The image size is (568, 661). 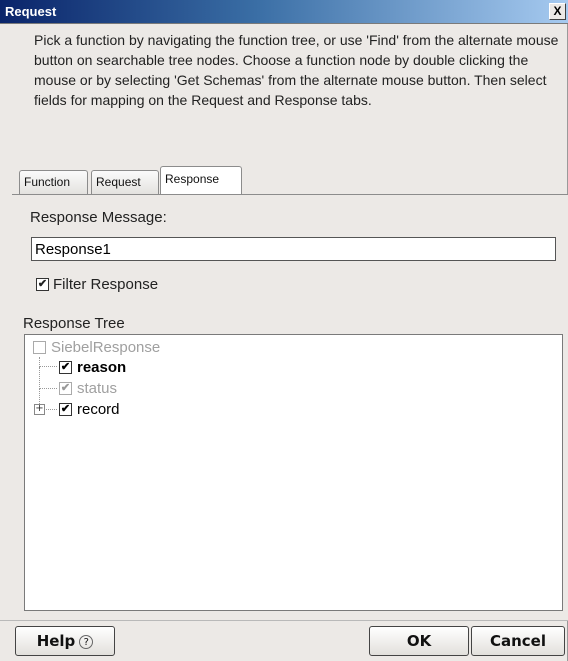 I want to click on tree-node-label: SiebelResponse, so click(x=106, y=347).